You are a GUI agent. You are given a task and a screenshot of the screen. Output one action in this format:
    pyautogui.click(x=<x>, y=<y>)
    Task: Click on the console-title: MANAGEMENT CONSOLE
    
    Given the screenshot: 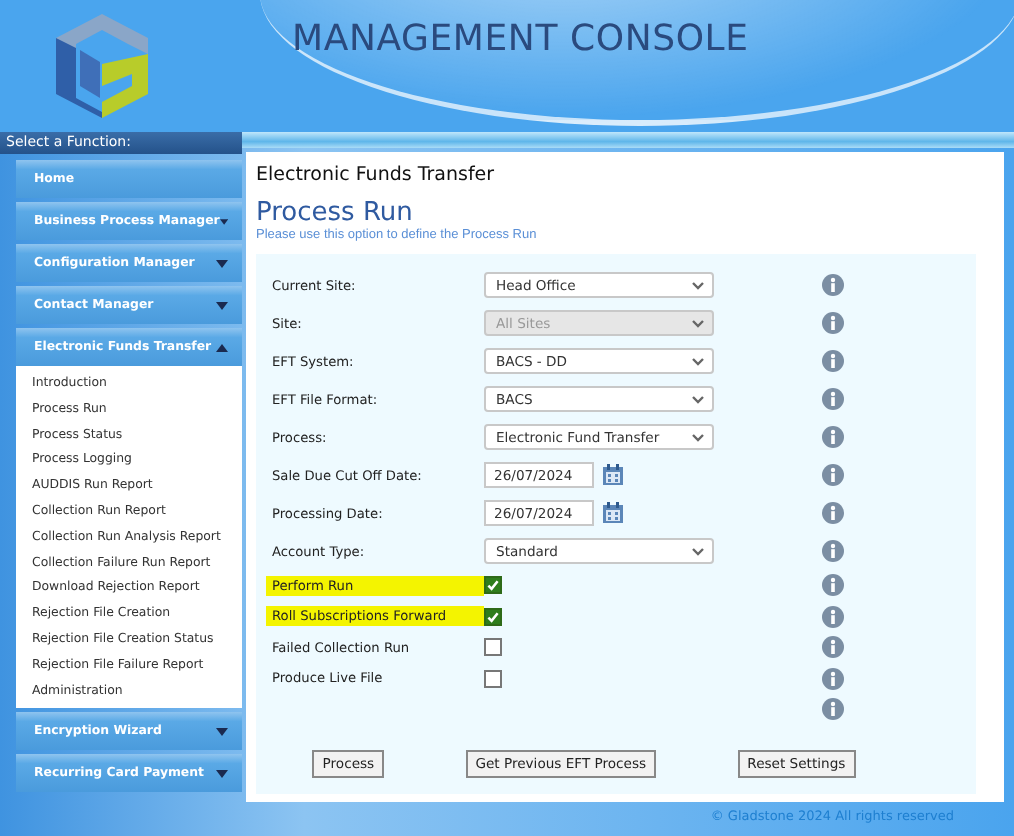 What is the action you would take?
    pyautogui.click(x=520, y=39)
    